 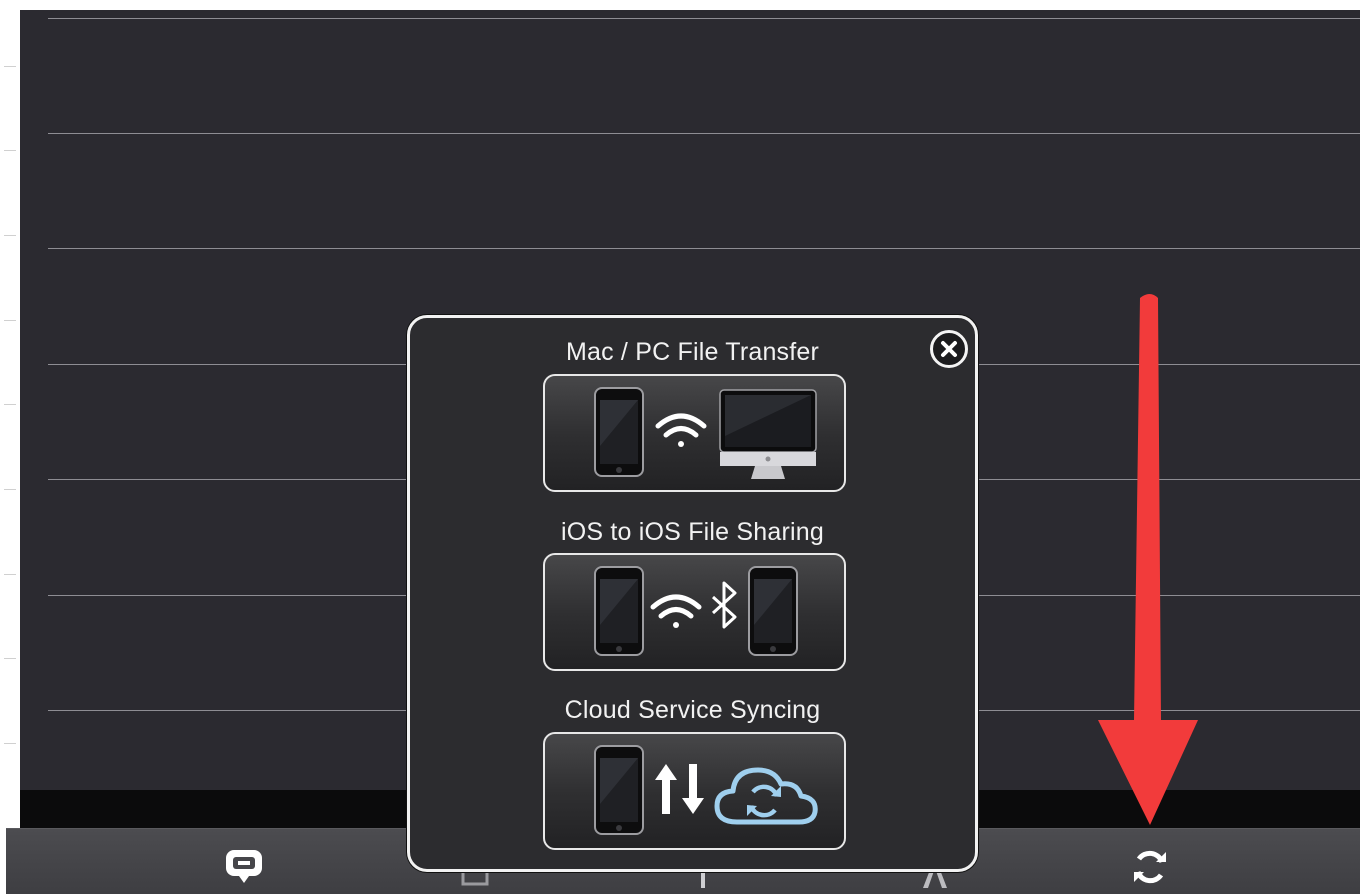 I want to click on up-down-arrows-icon, so click(x=679, y=789).